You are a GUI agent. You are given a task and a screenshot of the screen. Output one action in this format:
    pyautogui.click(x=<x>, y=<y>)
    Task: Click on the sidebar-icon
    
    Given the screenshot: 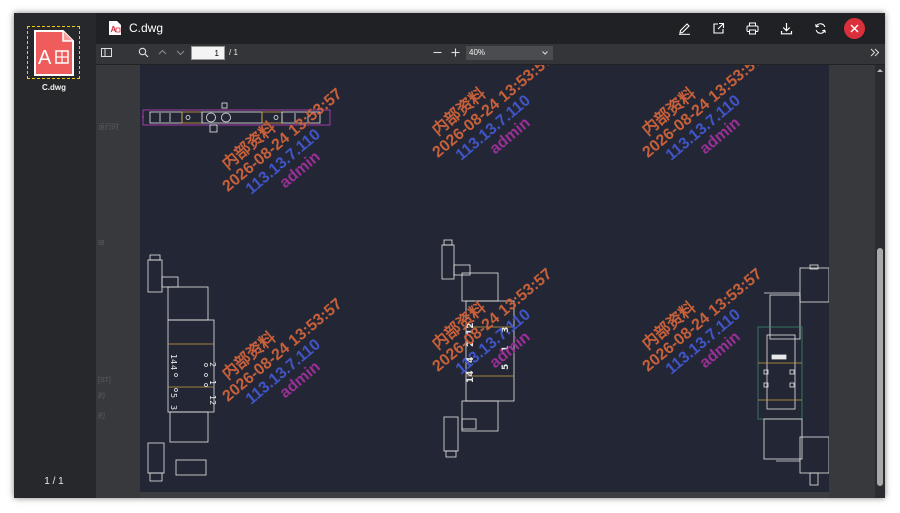 What is the action you would take?
    pyautogui.click(x=106, y=52)
    